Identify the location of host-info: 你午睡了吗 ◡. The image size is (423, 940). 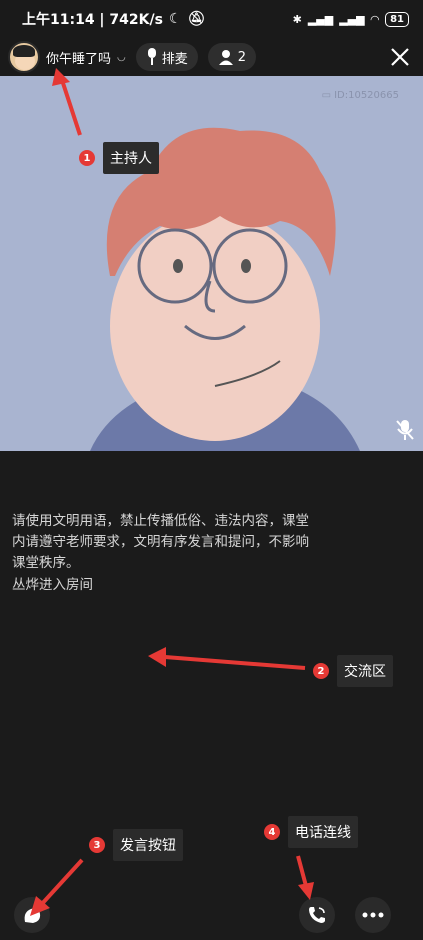
(67, 57).